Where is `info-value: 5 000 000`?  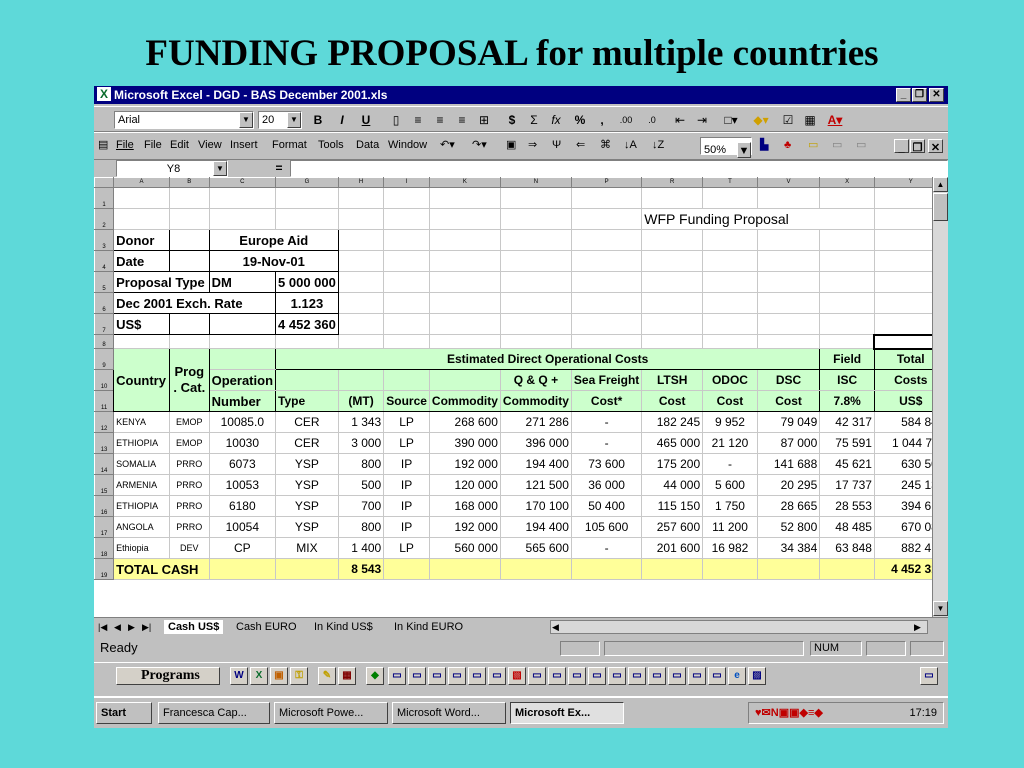 info-value: 5 000 000 is located at coordinates (307, 282).